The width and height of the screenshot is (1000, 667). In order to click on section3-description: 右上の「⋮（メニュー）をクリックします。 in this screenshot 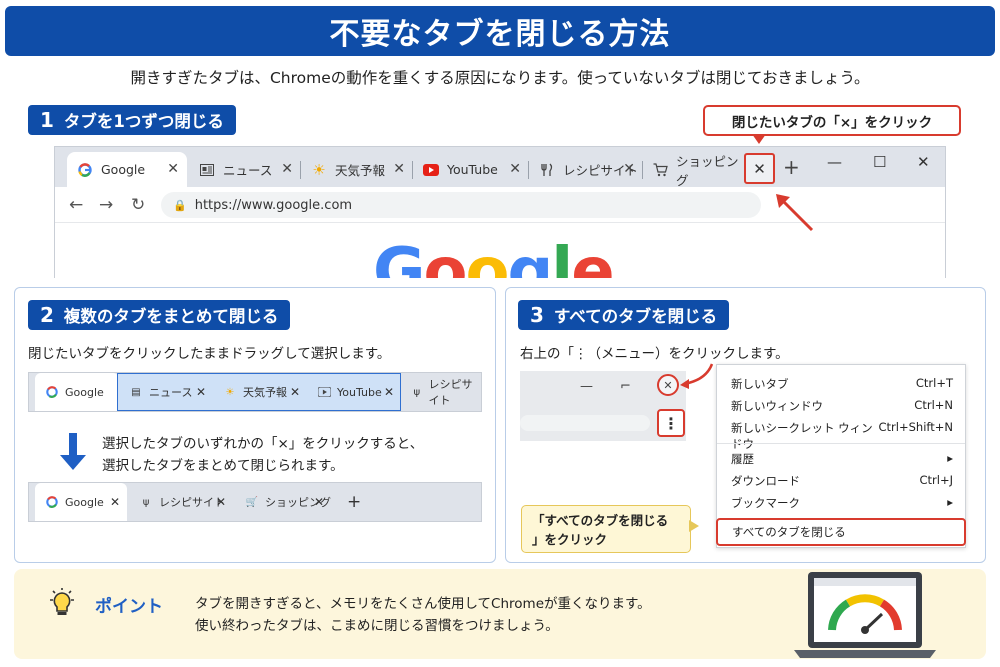, I will do `click(654, 354)`.